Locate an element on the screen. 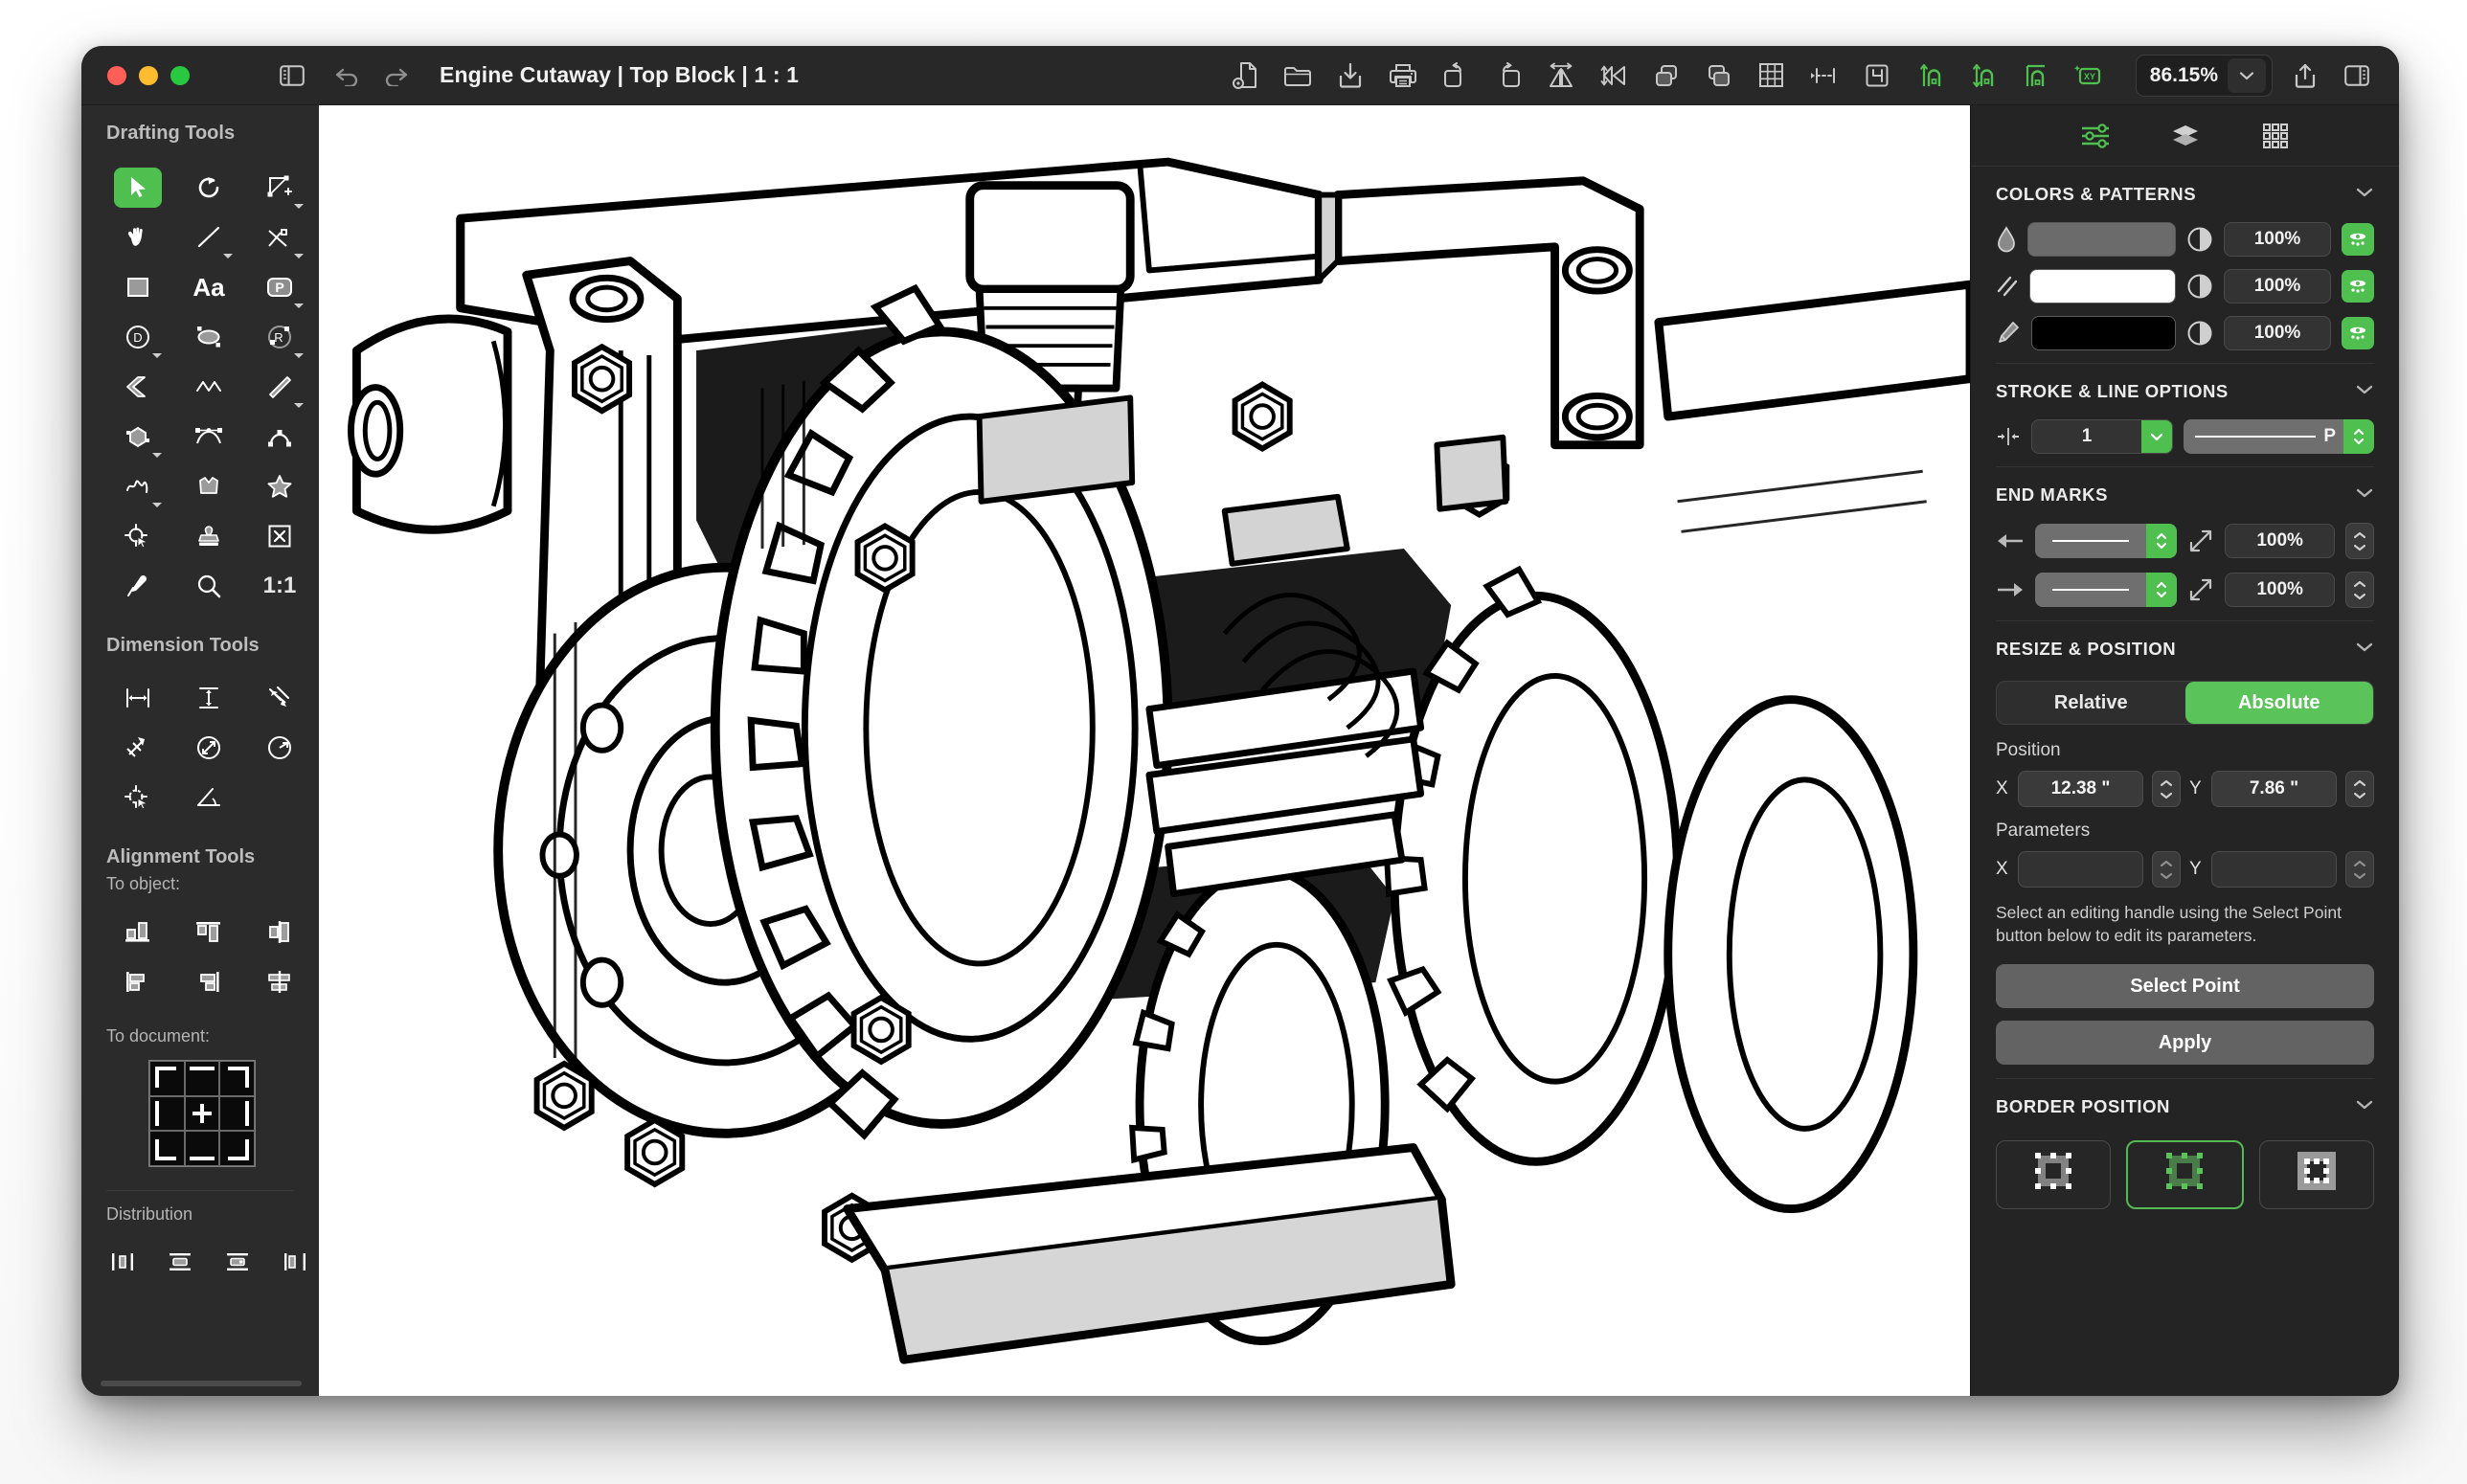  select-tool is located at coordinates (137, 188).